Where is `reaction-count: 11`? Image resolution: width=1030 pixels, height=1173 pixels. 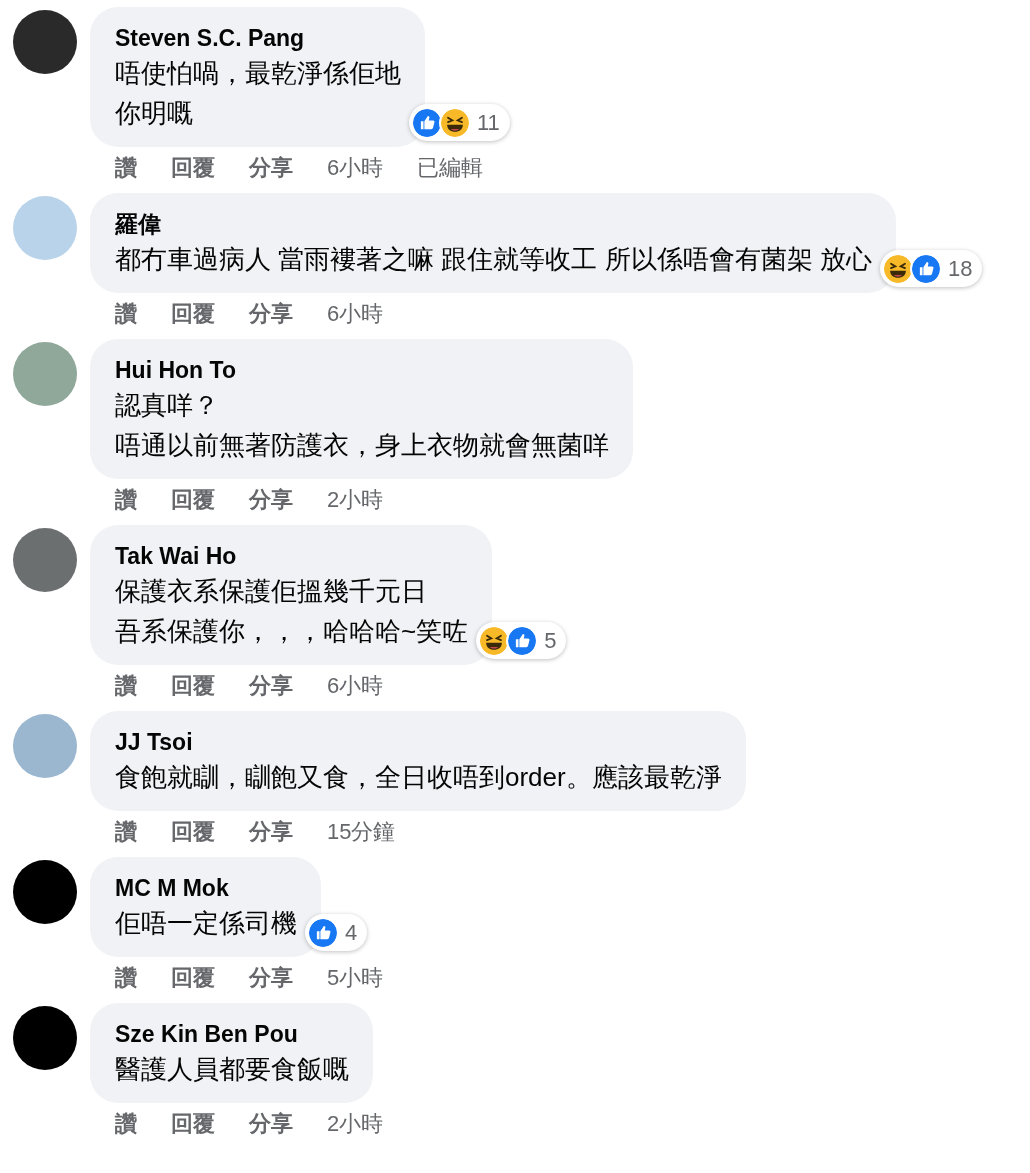 reaction-count: 11 is located at coordinates (488, 123).